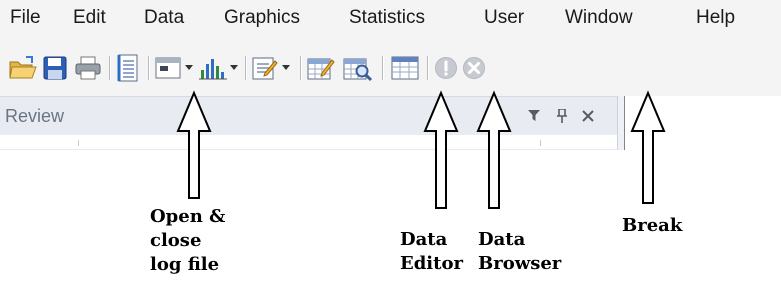 The width and height of the screenshot is (781, 290). What do you see at coordinates (262, 18) in the screenshot?
I see `menu-graphics: Graphics` at bounding box center [262, 18].